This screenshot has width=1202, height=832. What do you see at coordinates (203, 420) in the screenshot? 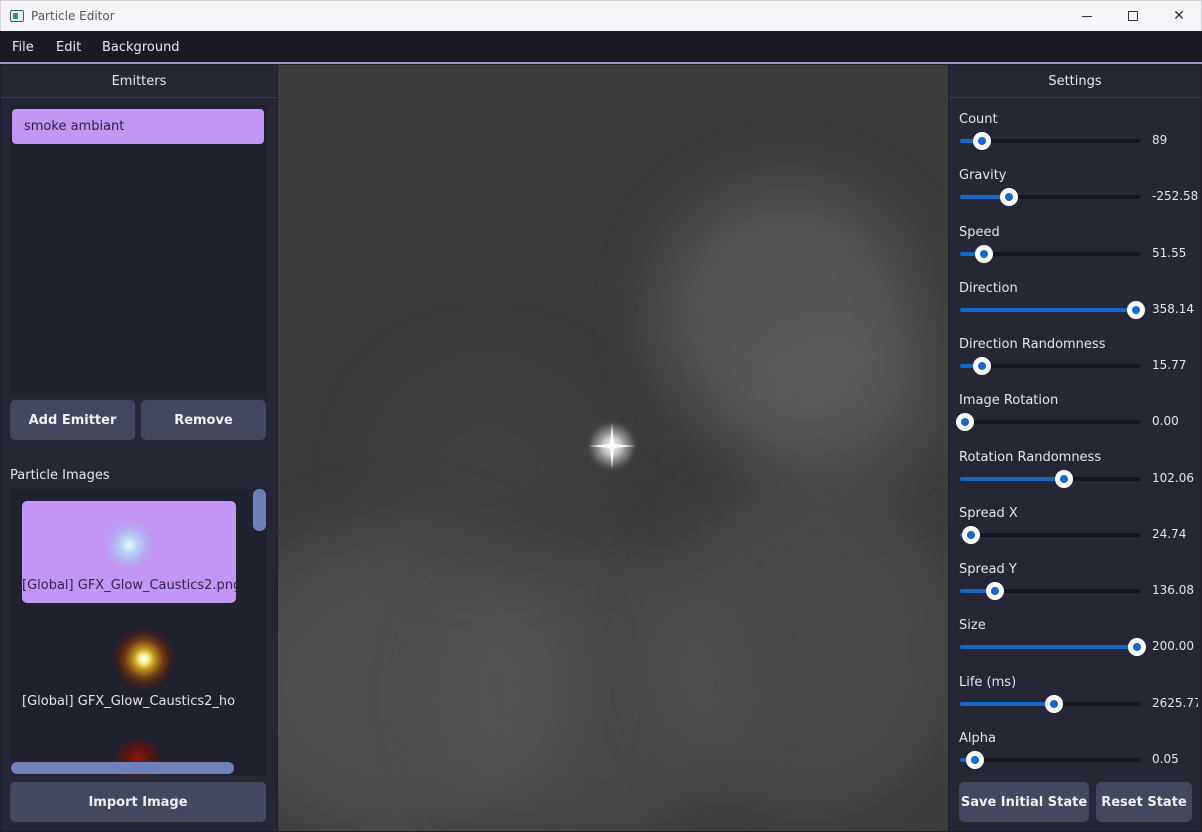
I see `remove-emitter-button: Remove` at bounding box center [203, 420].